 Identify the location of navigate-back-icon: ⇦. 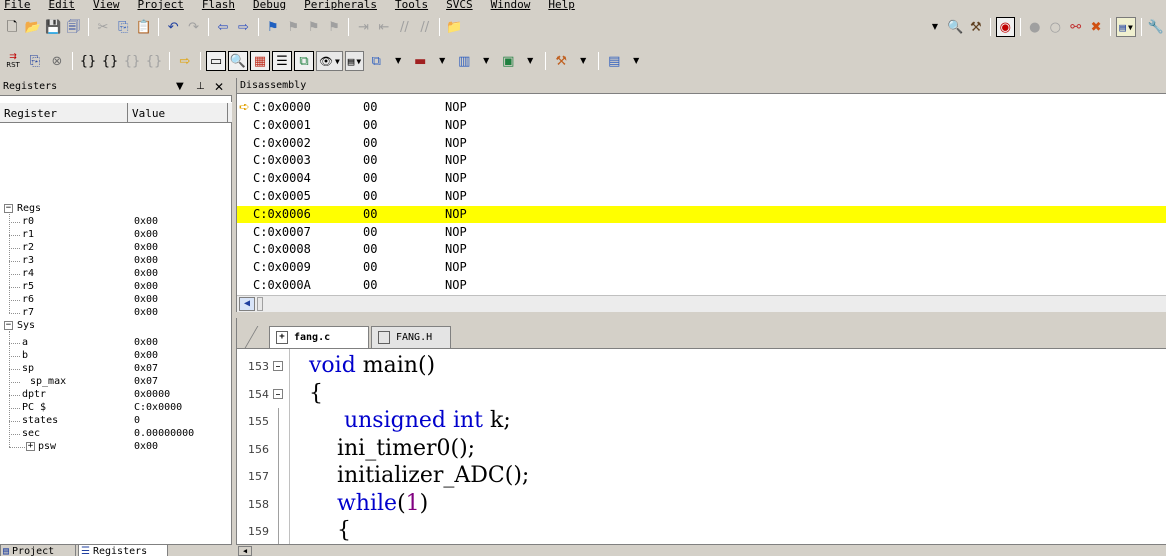
(223, 27).